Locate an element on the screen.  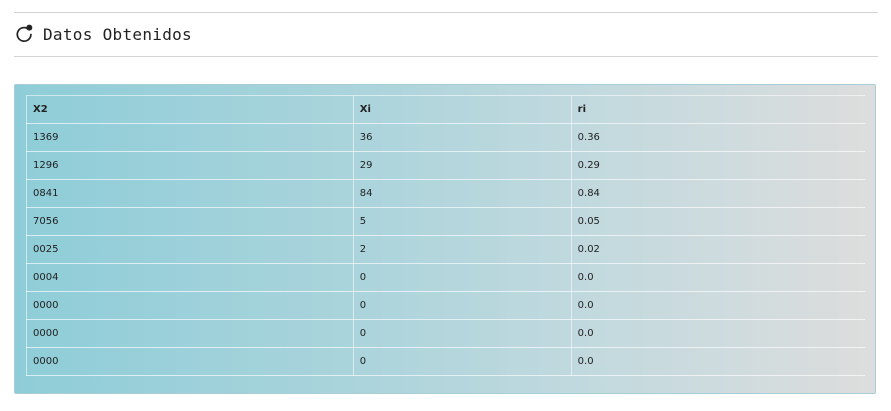
cell-ri: 0.36 is located at coordinates (718, 137).